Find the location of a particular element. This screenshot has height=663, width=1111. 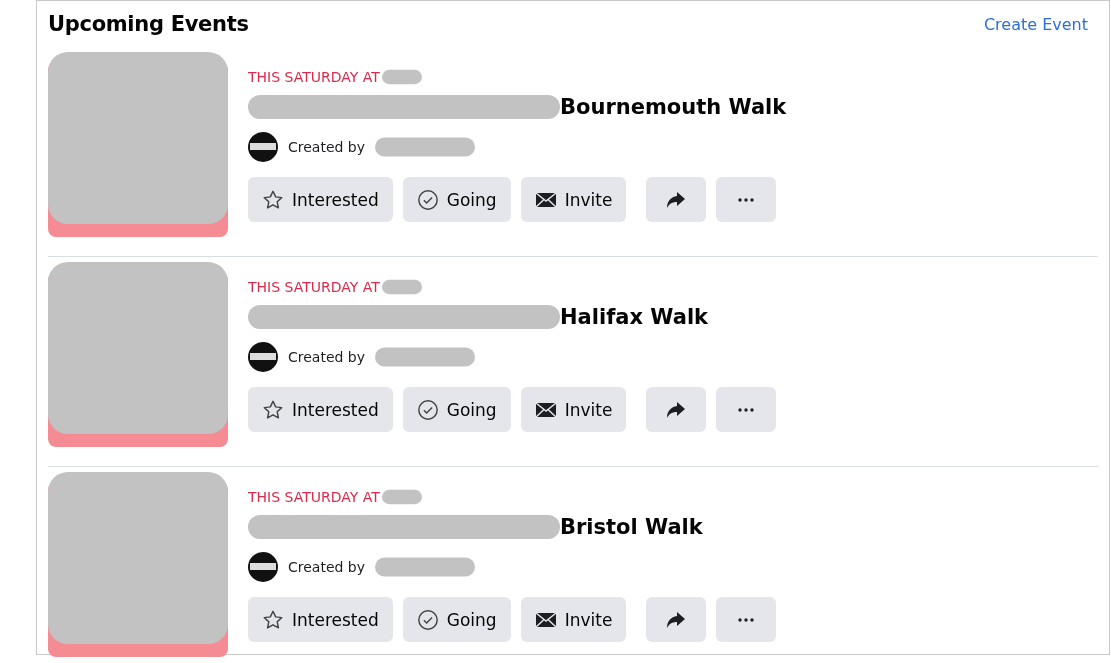

event-title: Halifax Walk is located at coordinates (634, 317).